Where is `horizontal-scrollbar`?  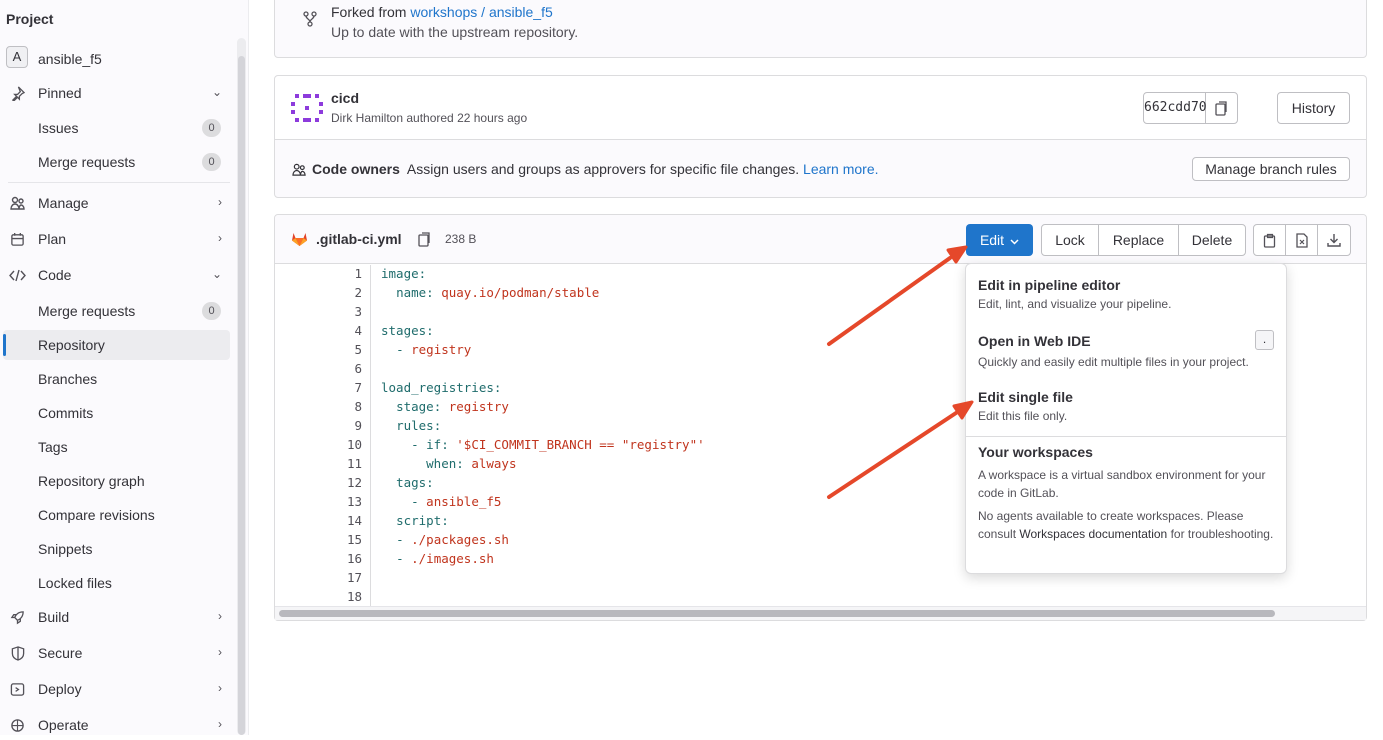
horizontal-scrollbar is located at coordinates (820, 613).